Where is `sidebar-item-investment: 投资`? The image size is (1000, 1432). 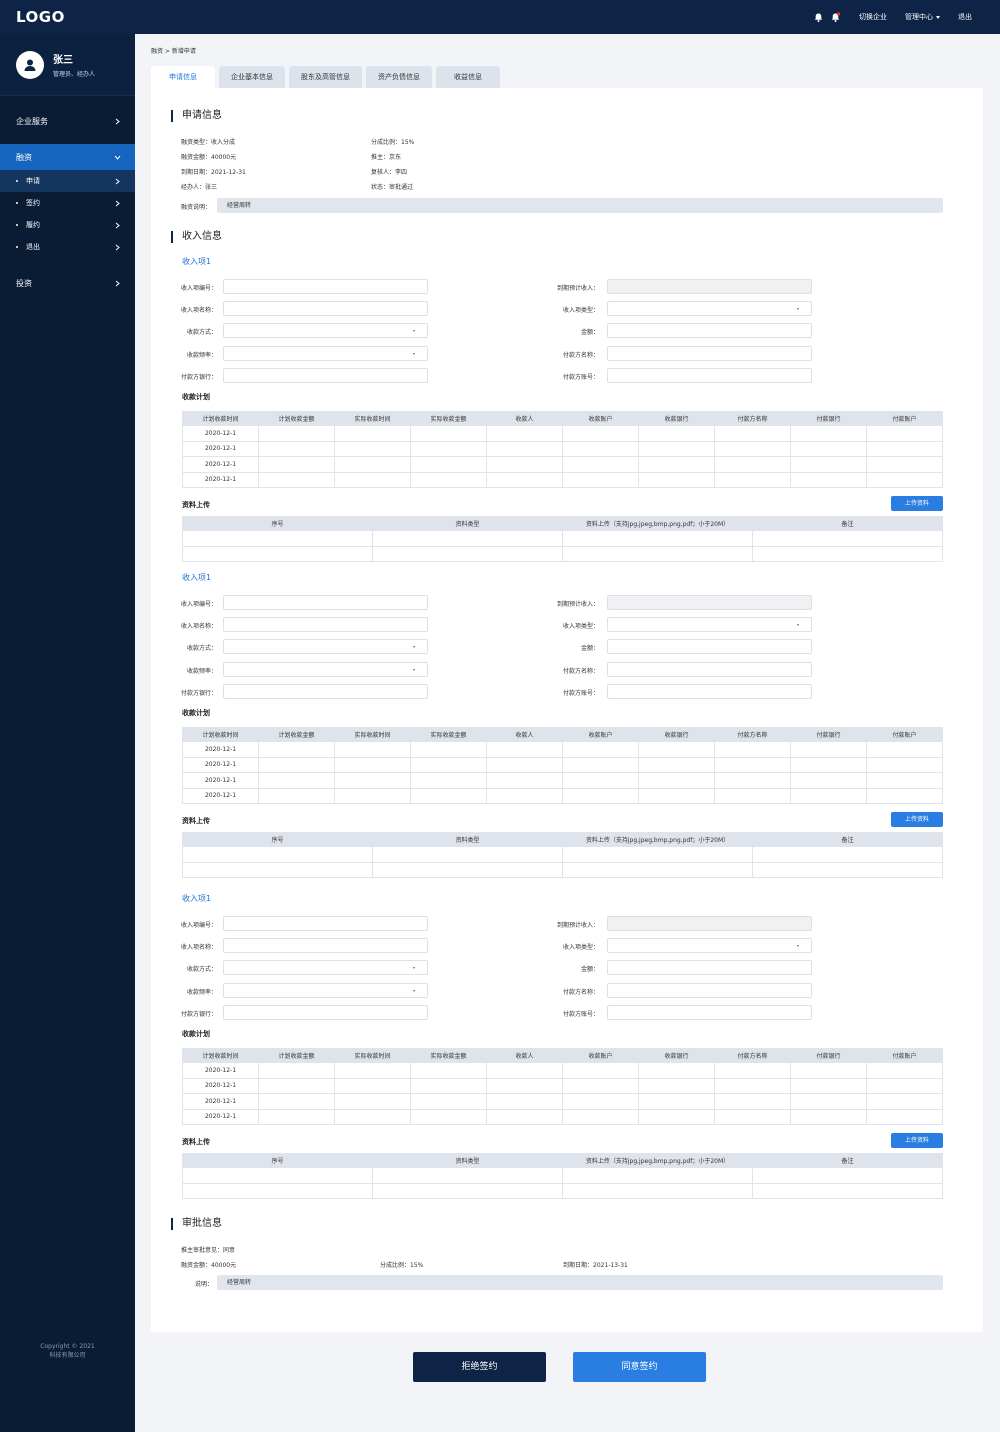
sidebar-item-investment: 投资 is located at coordinates (67, 283).